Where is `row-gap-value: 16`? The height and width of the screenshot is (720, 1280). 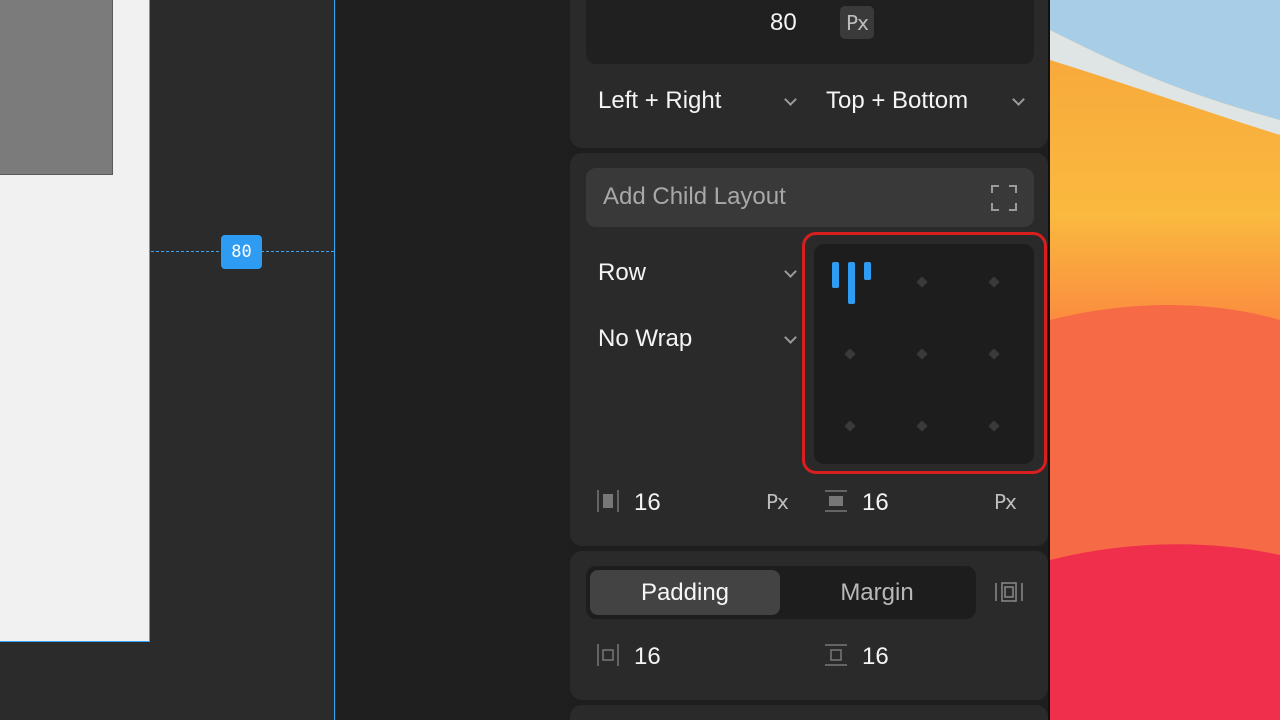
row-gap-value: 16 is located at coordinates (875, 503).